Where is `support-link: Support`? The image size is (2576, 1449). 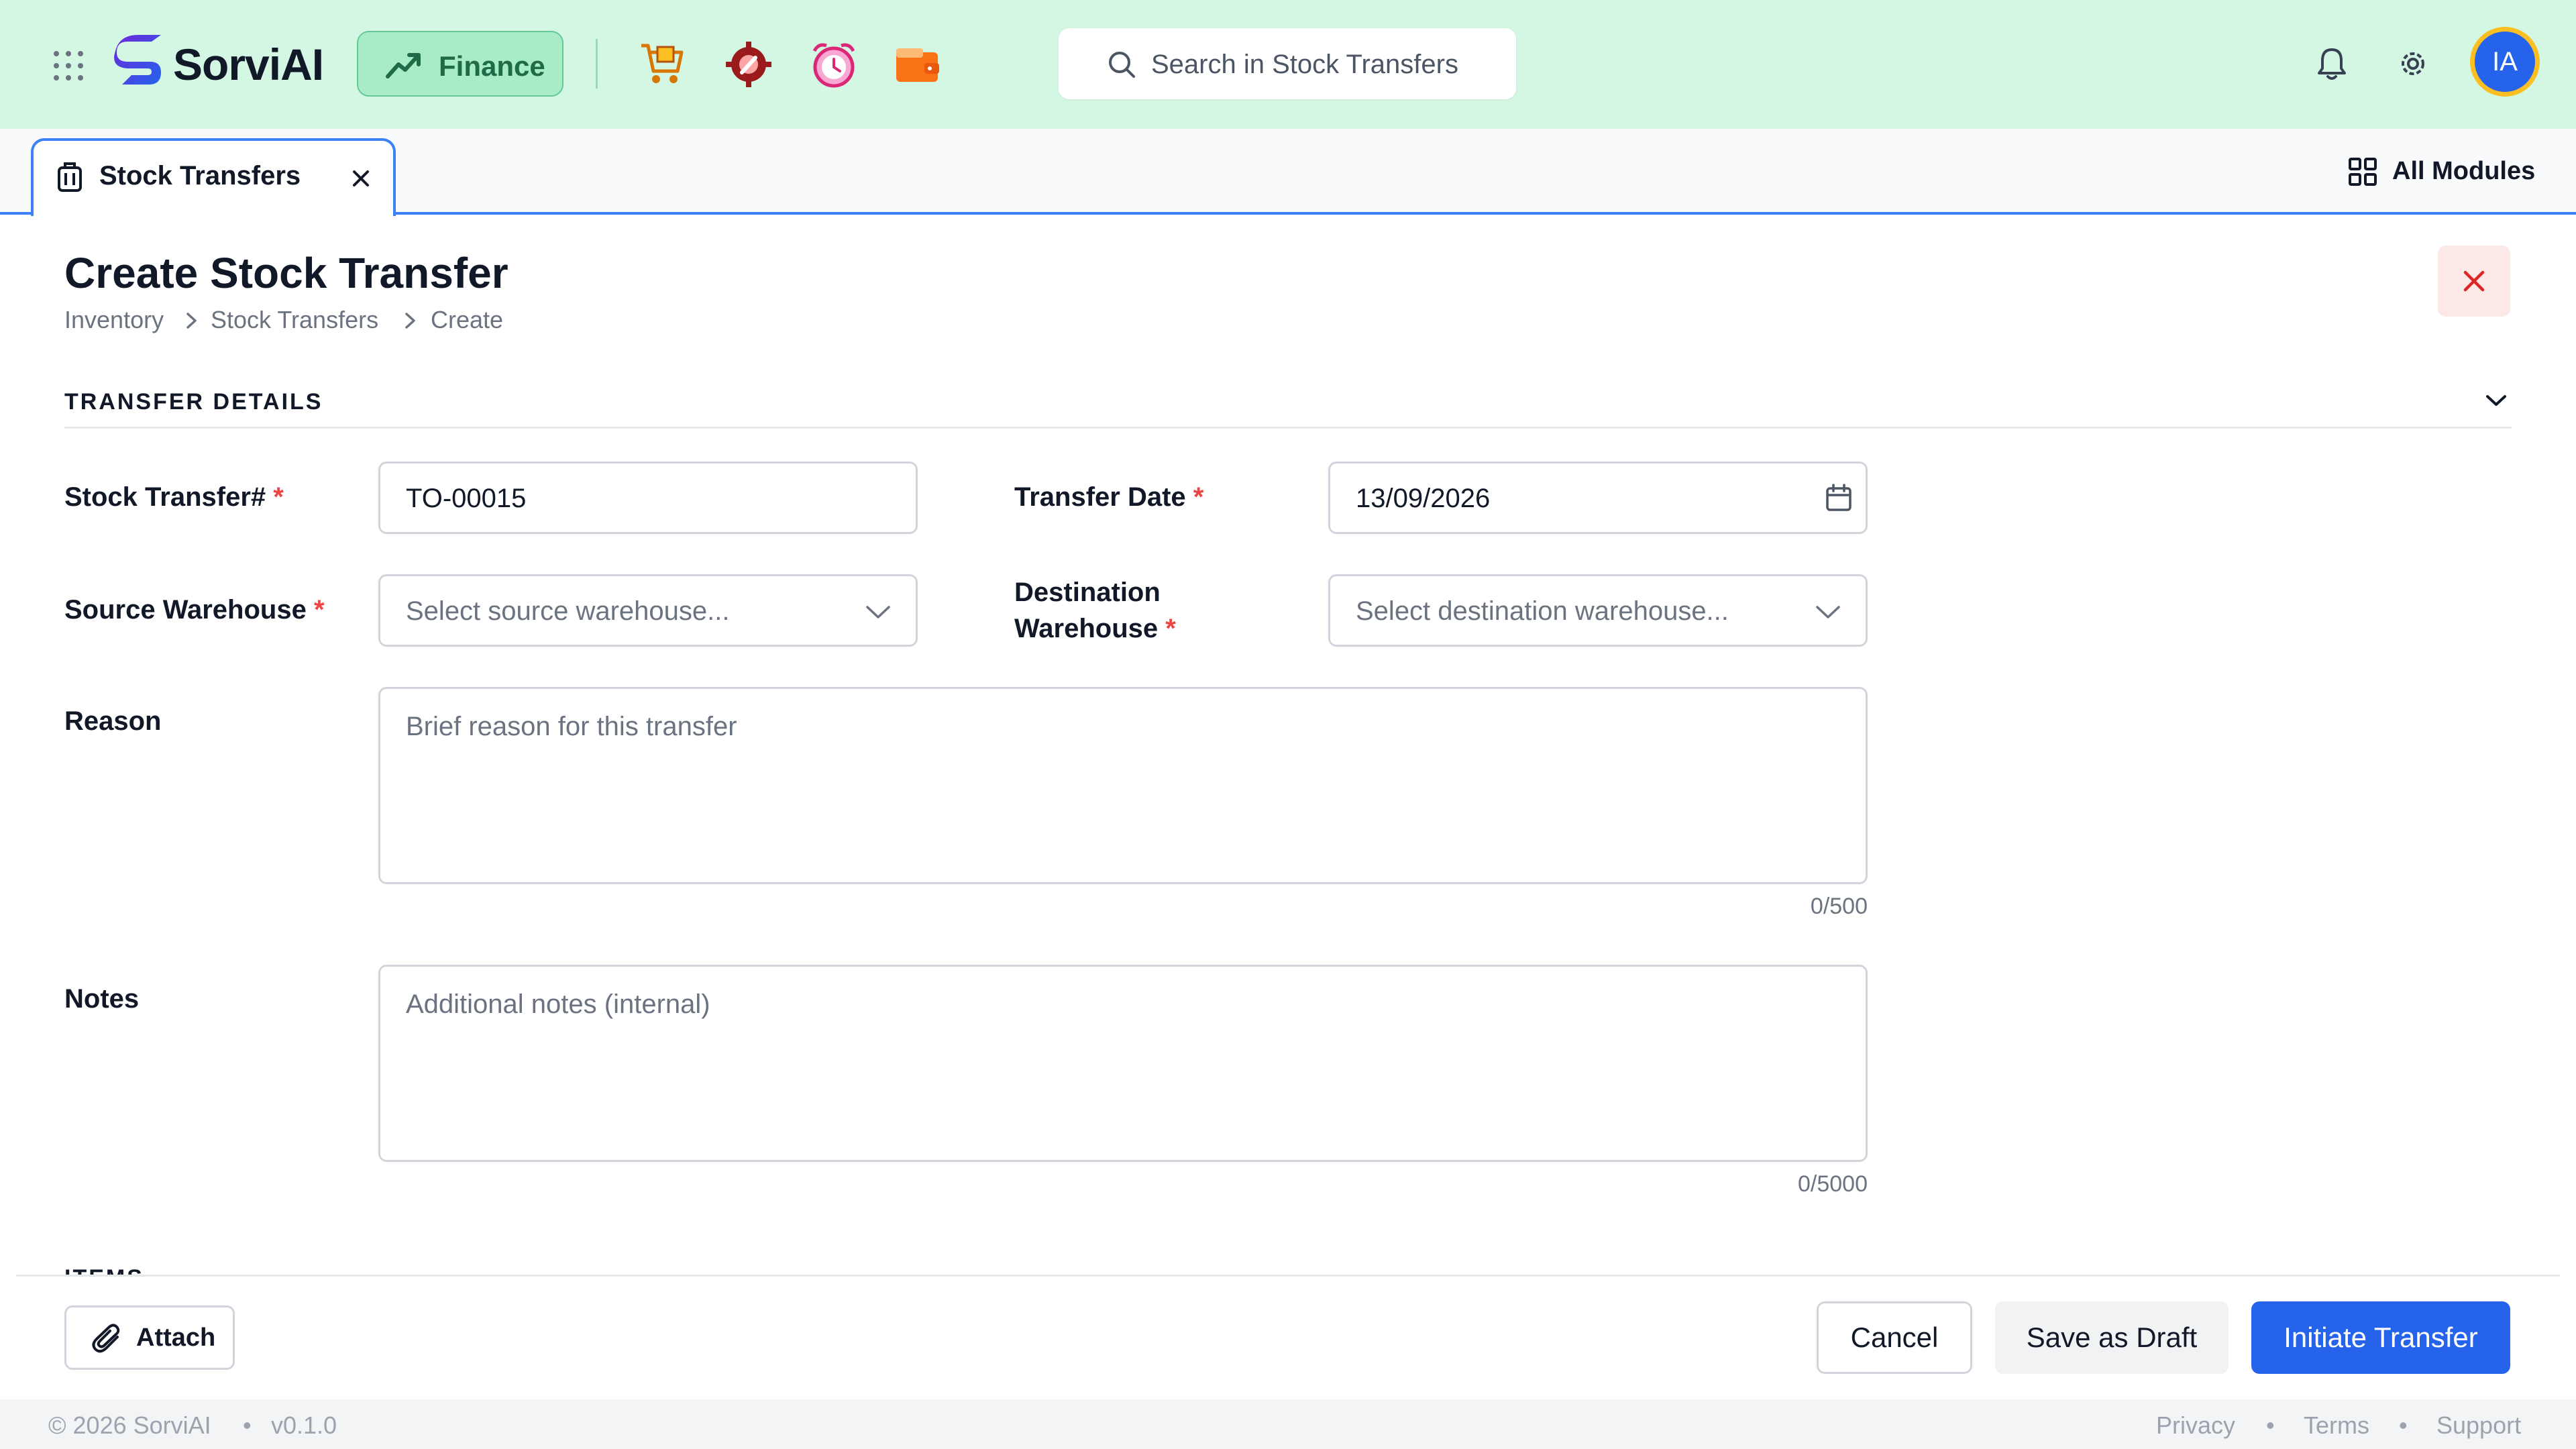 support-link: Support is located at coordinates (2478, 1425).